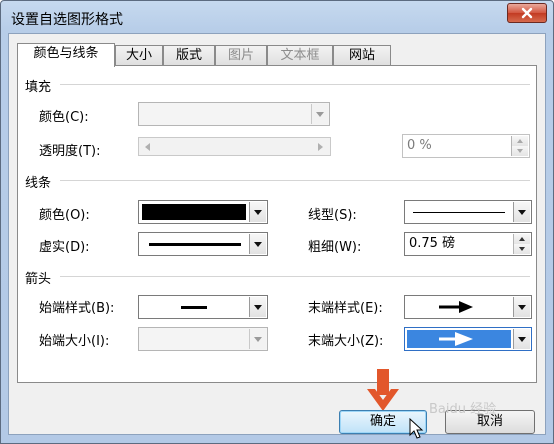 Image resolution: width=554 pixels, height=444 pixels. Describe the element at coordinates (234, 146) in the screenshot. I see `transparency-slider` at that location.